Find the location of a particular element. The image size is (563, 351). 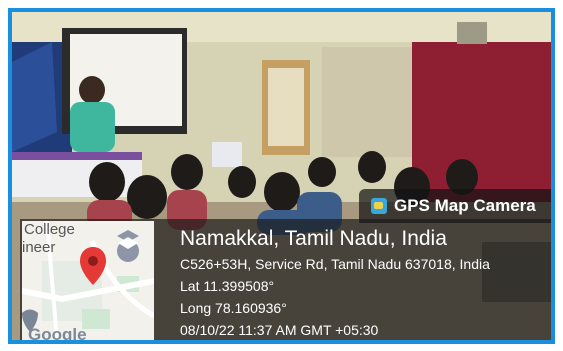

map-thumbnail: College ineer Google is located at coordinates (88, 280).